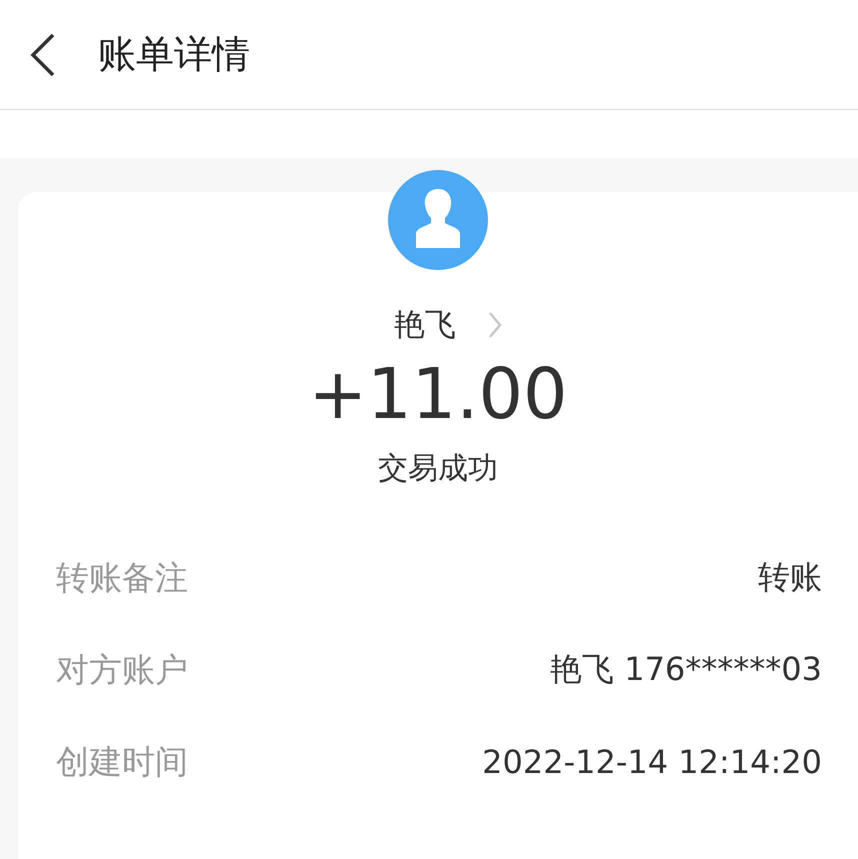  I want to click on detail-value: 艳飞 176******03, so click(686, 669).